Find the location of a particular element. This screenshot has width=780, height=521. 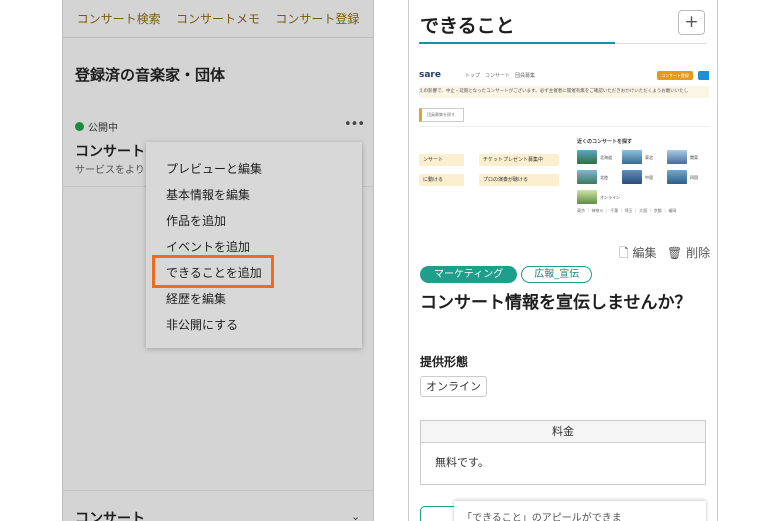

delete-button: 🗑 削除 is located at coordinates (688, 252).